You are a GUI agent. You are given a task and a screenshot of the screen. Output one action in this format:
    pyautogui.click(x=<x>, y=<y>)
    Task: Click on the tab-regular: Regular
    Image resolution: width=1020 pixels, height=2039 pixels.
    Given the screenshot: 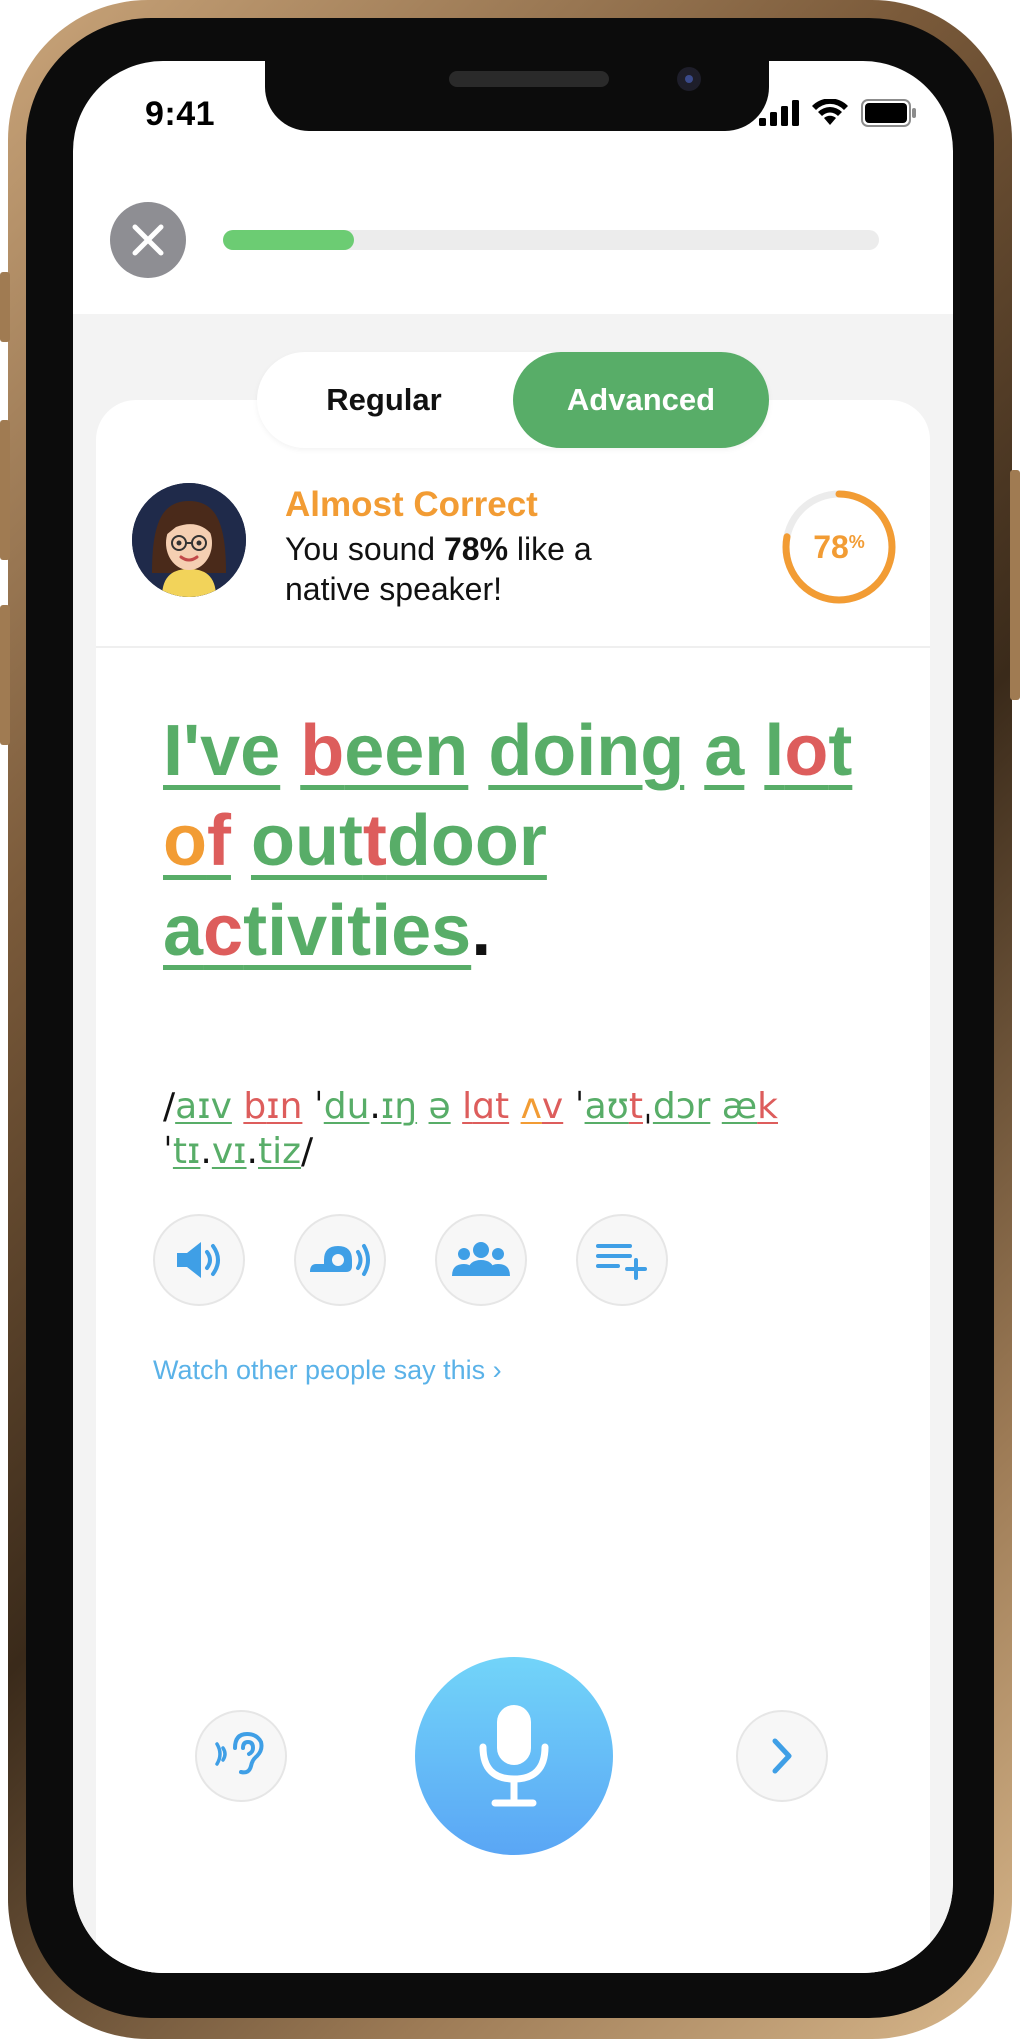 What is the action you would take?
    pyautogui.click(x=384, y=400)
    